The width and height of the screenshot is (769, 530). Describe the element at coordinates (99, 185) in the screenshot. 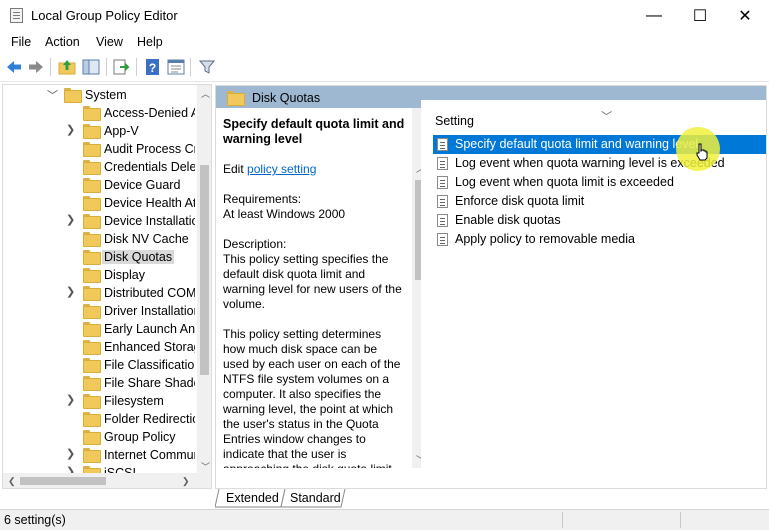

I see `tree-item: Device Guard` at that location.